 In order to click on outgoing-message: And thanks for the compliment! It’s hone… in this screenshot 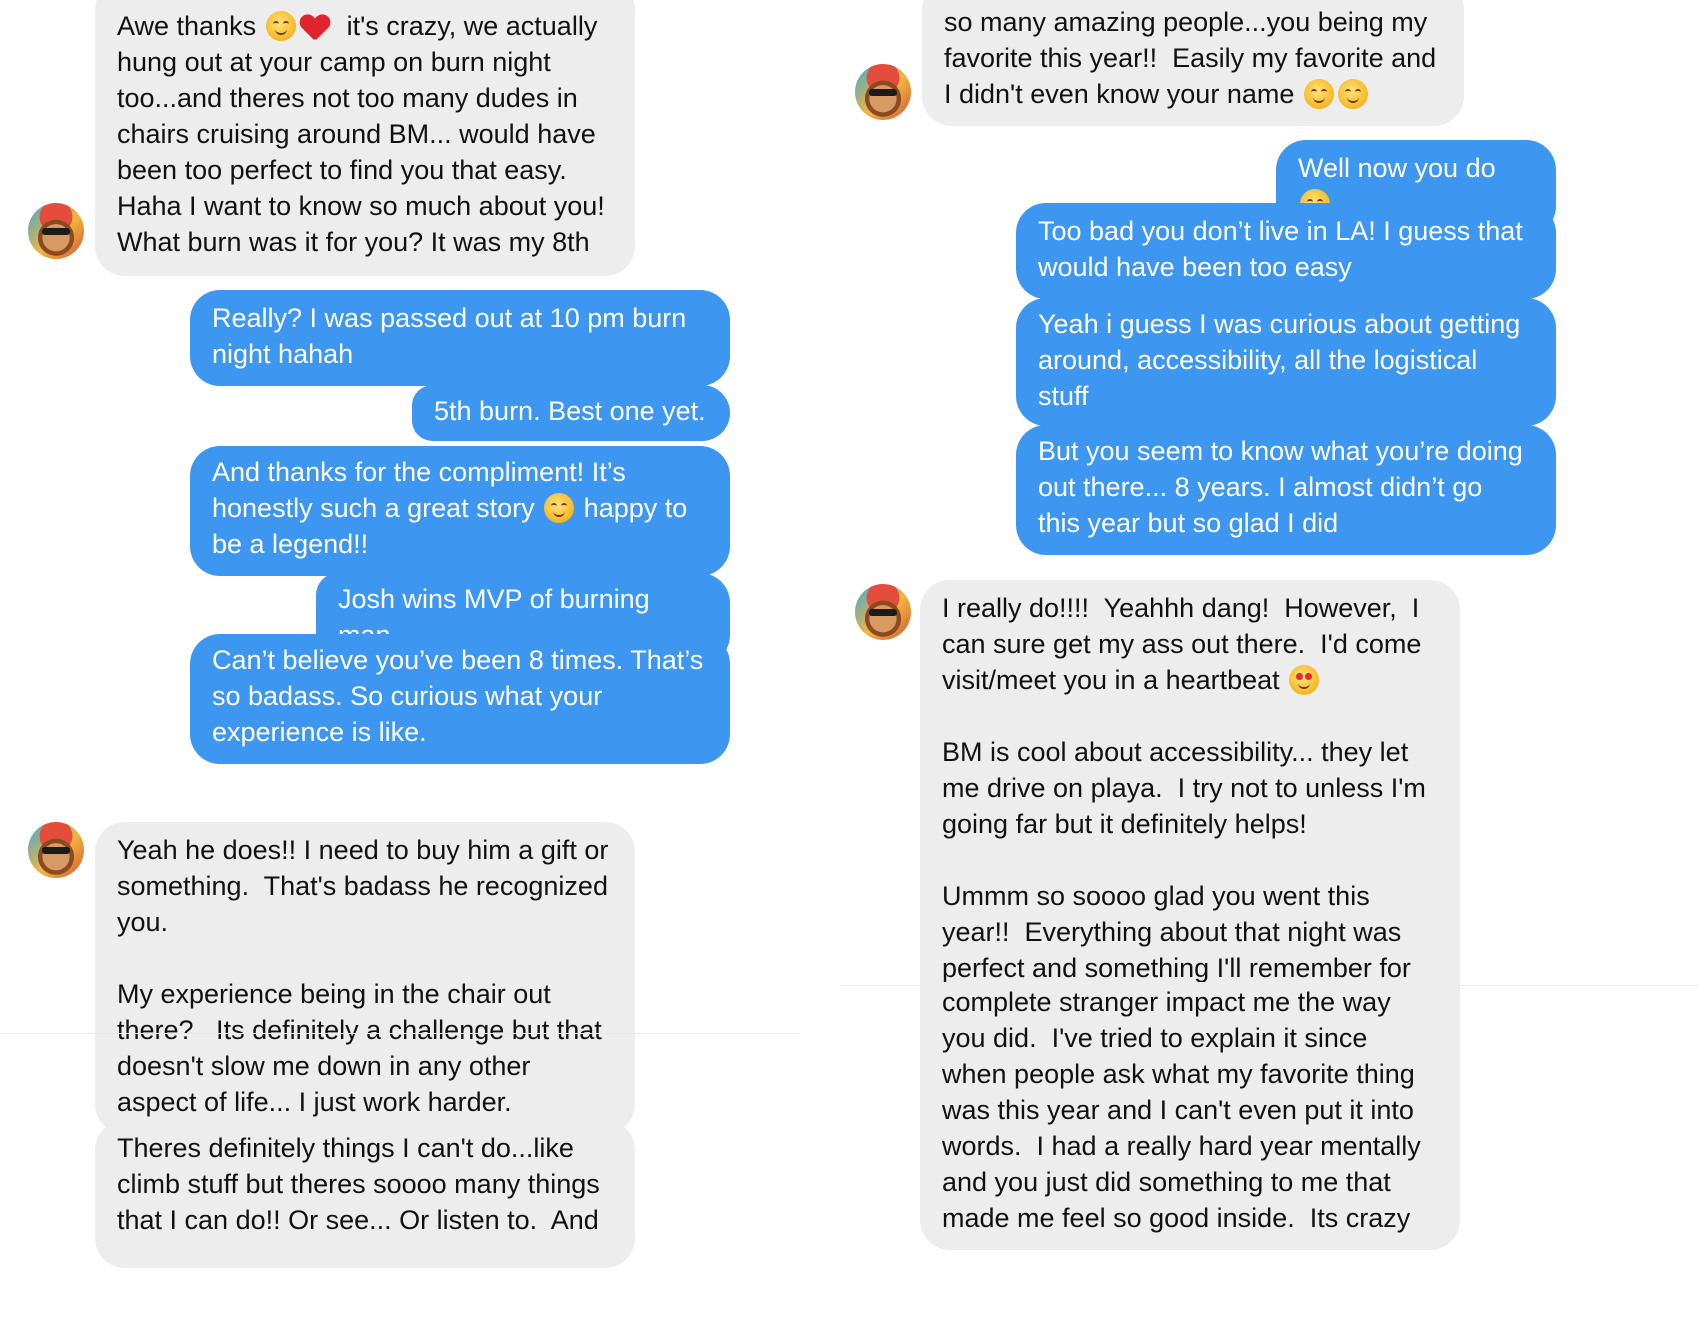, I will do `click(460, 511)`.